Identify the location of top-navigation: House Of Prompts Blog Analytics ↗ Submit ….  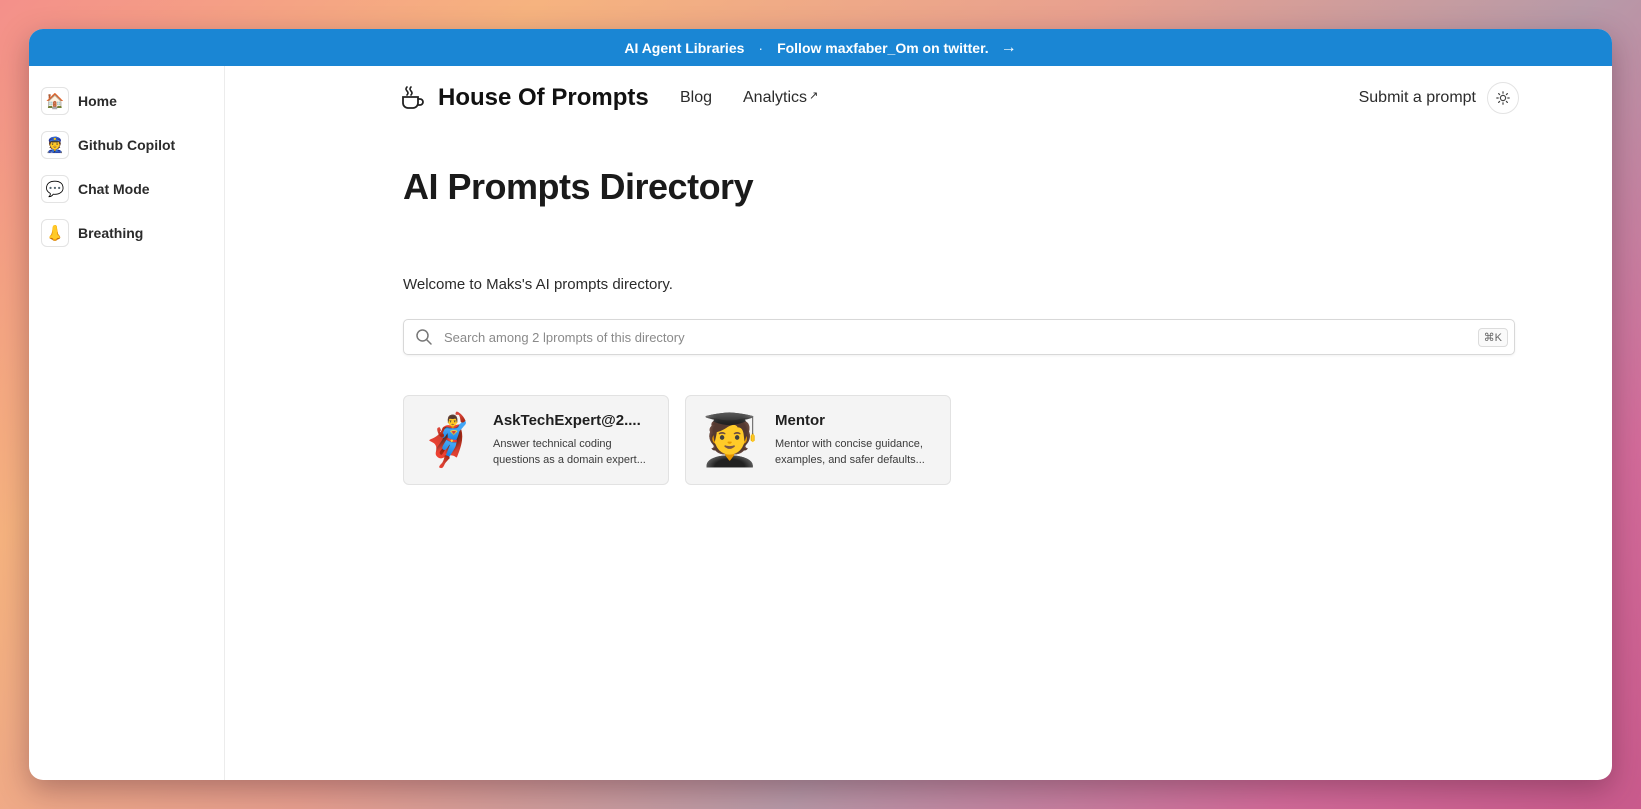
(918, 98).